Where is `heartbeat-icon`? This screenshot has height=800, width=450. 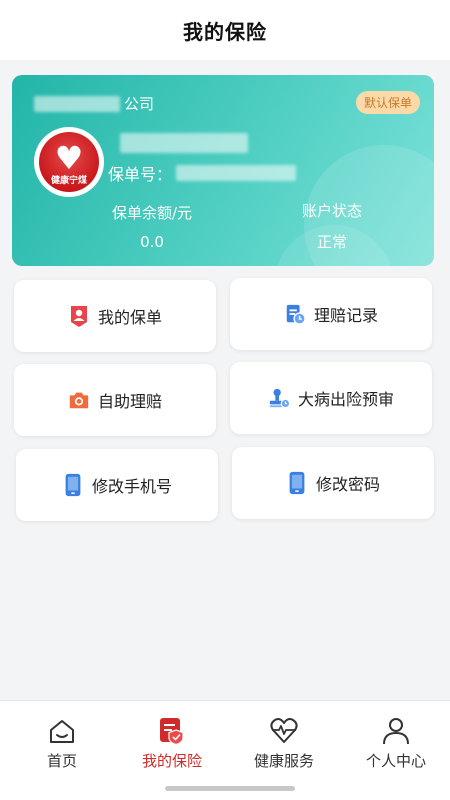
heartbeat-icon is located at coordinates (284, 730).